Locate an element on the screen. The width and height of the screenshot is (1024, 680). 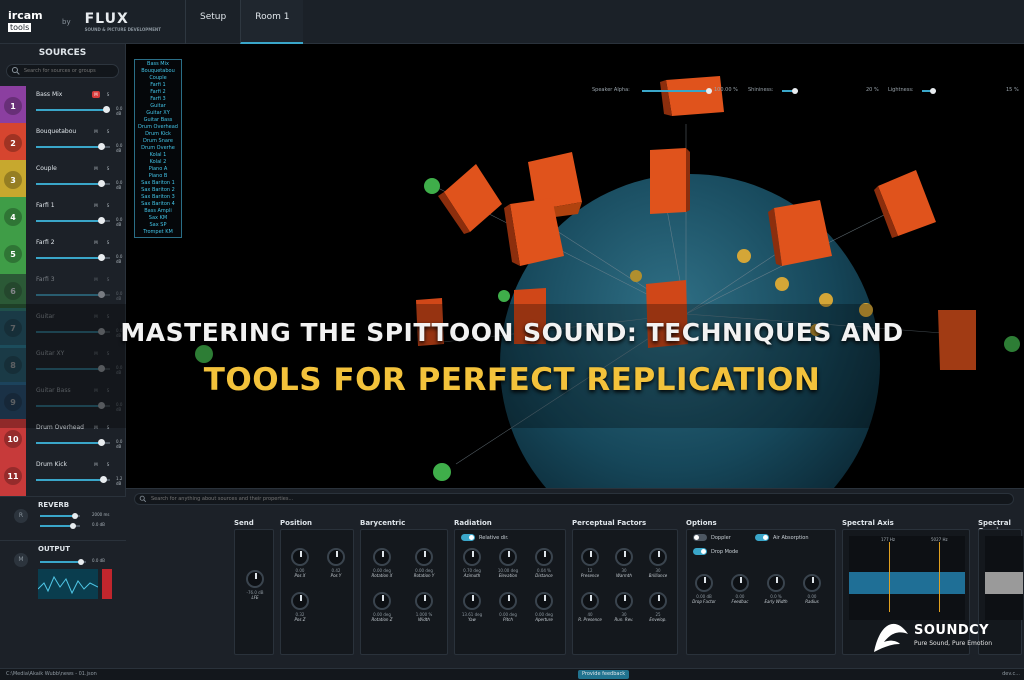
parameter-knob: 30 Warmth is located at coordinates (624, 563).